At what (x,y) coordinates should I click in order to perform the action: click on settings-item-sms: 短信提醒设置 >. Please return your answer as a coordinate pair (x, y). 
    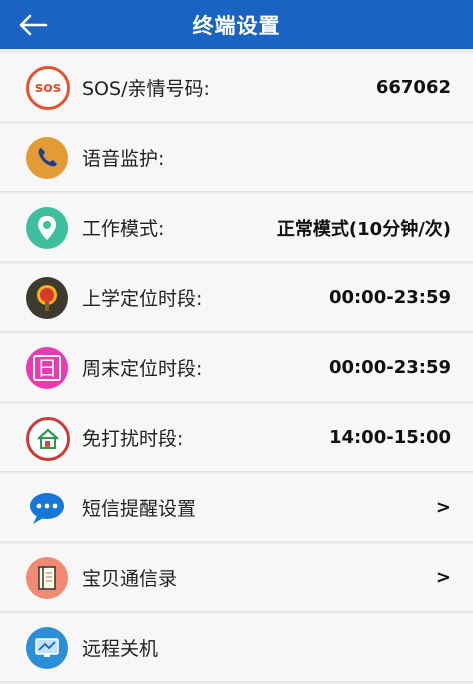
    Looking at the image, I should click on (236, 508).